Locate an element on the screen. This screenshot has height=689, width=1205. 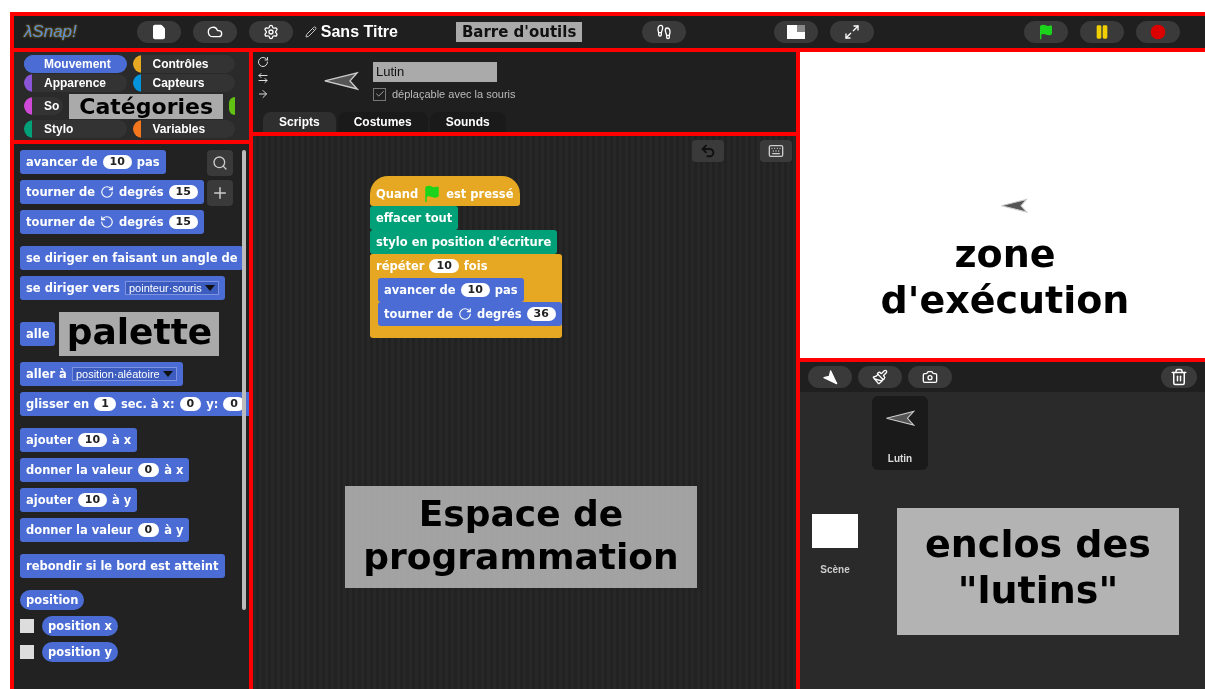
command-block: alle is located at coordinates (38, 333).